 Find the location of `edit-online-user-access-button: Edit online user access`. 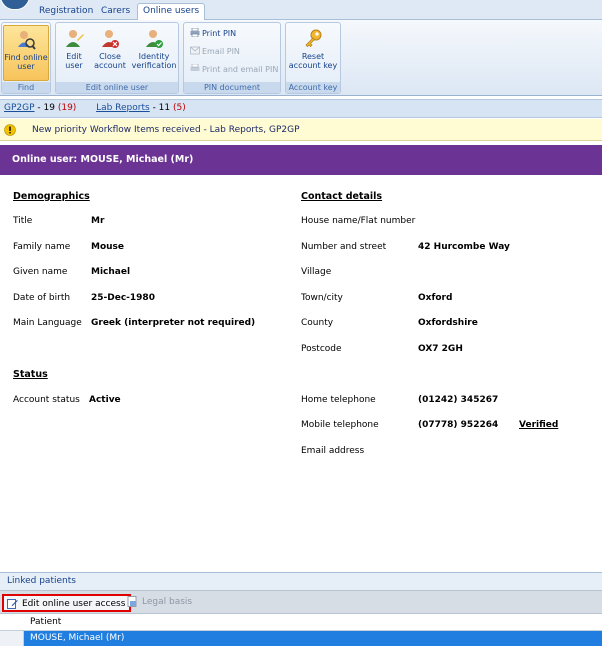

edit-online-user-access-button: Edit online user access is located at coordinates (67, 603).